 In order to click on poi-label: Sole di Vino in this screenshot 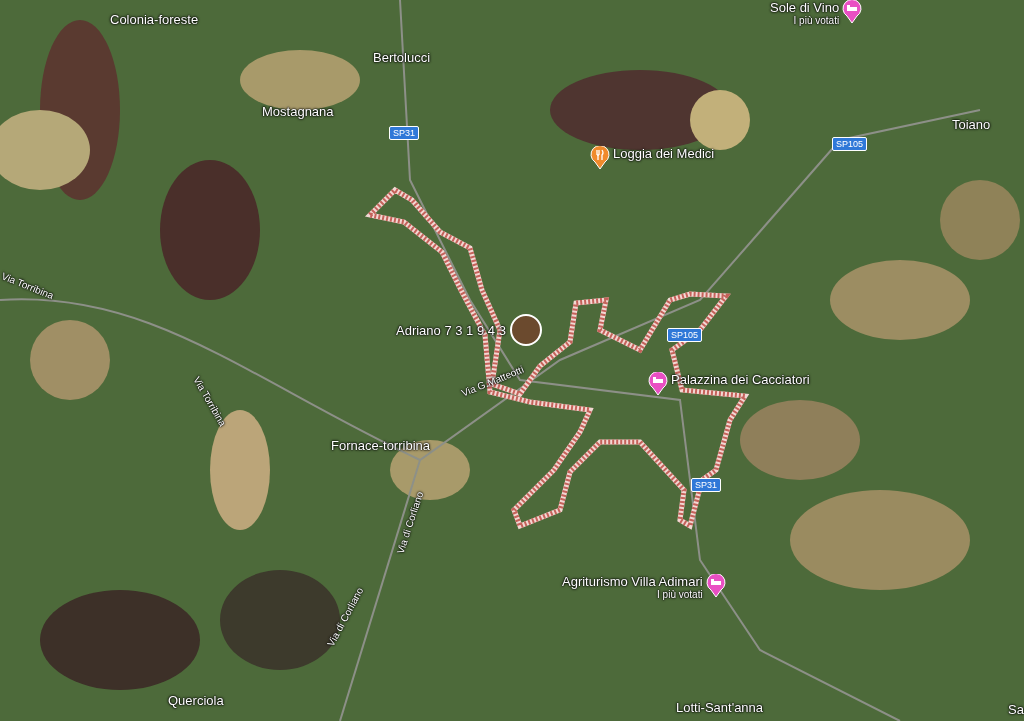, I will do `click(805, 7)`.